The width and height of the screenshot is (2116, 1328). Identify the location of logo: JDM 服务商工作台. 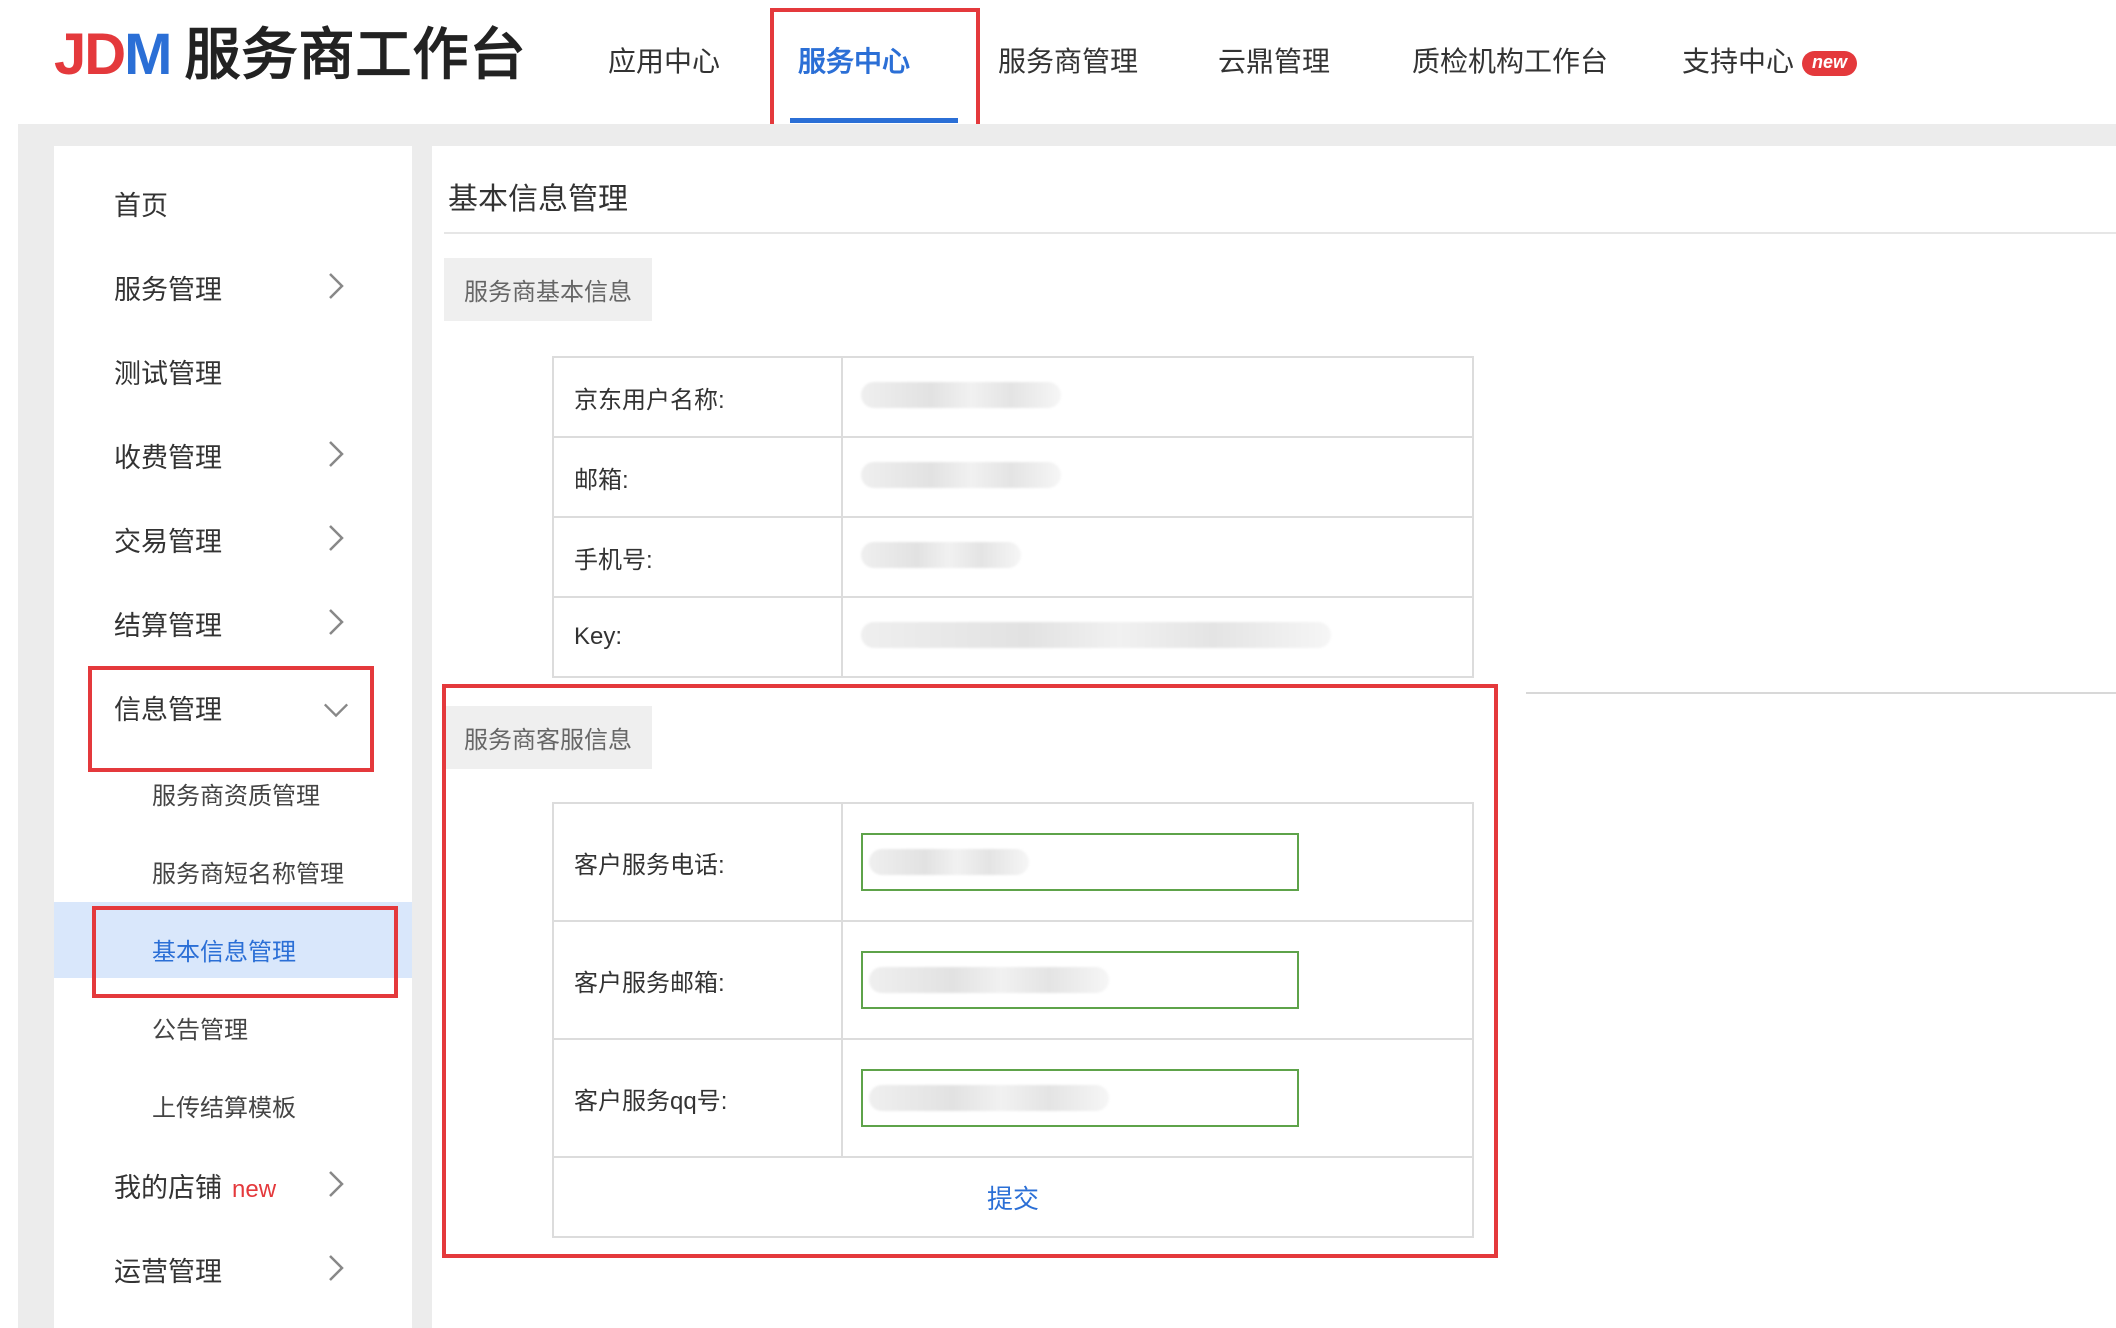
(290, 55).